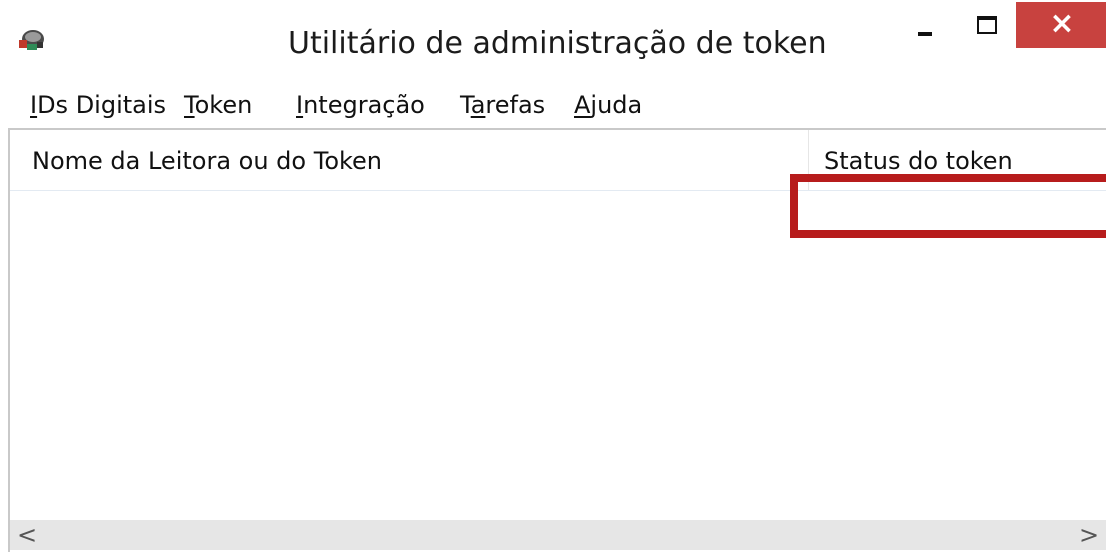 Image resolution: width=1106 pixels, height=552 pixels. Describe the element at coordinates (364, 105) in the screenshot. I see `menu-label-part: ntegração` at that location.